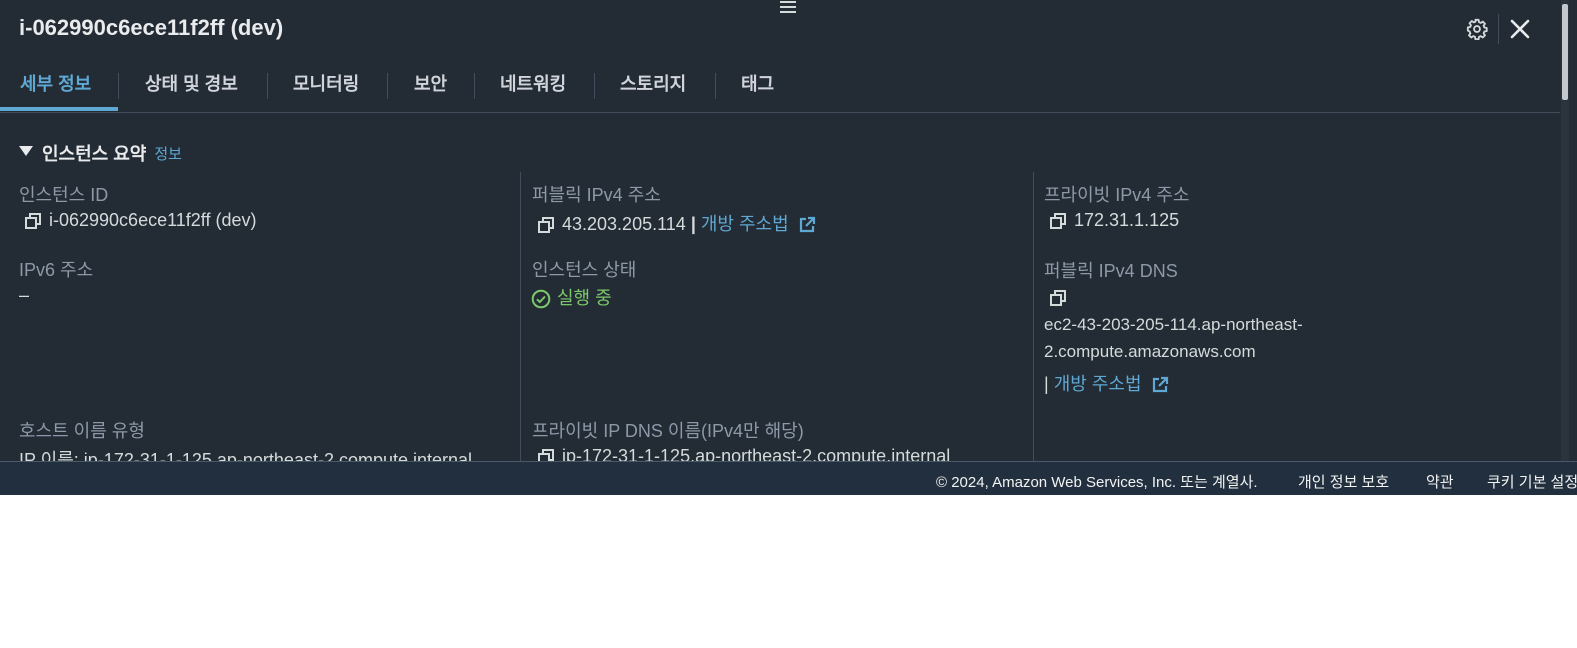 Image resolution: width=1577 pixels, height=648 pixels. What do you see at coordinates (1127, 220) in the screenshot?
I see `private-ipv4-text: 172.31.1.125` at bounding box center [1127, 220].